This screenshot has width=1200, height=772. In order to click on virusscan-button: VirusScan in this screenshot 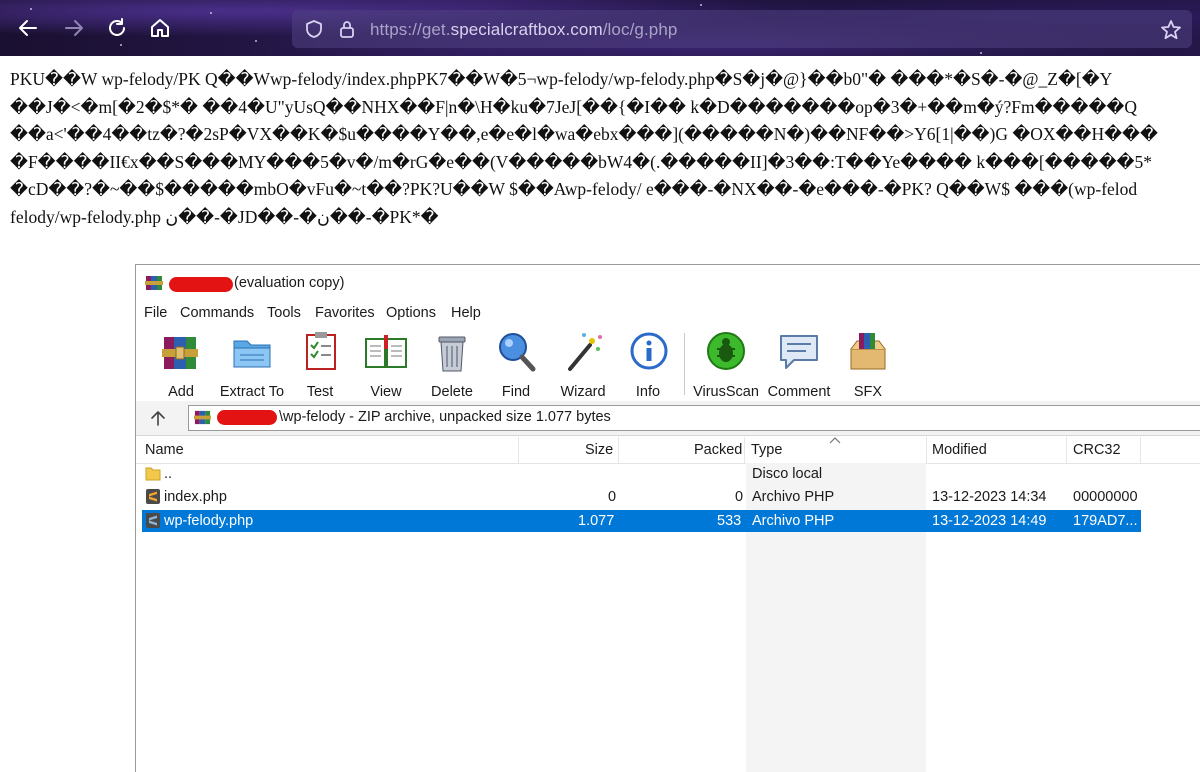, I will do `click(726, 364)`.